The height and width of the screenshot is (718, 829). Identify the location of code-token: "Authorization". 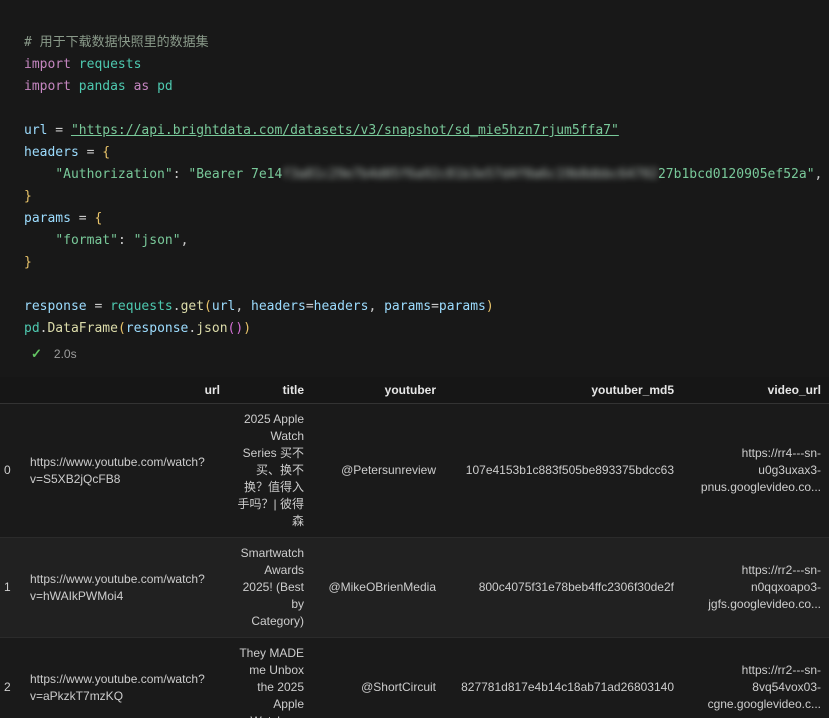
(114, 174).